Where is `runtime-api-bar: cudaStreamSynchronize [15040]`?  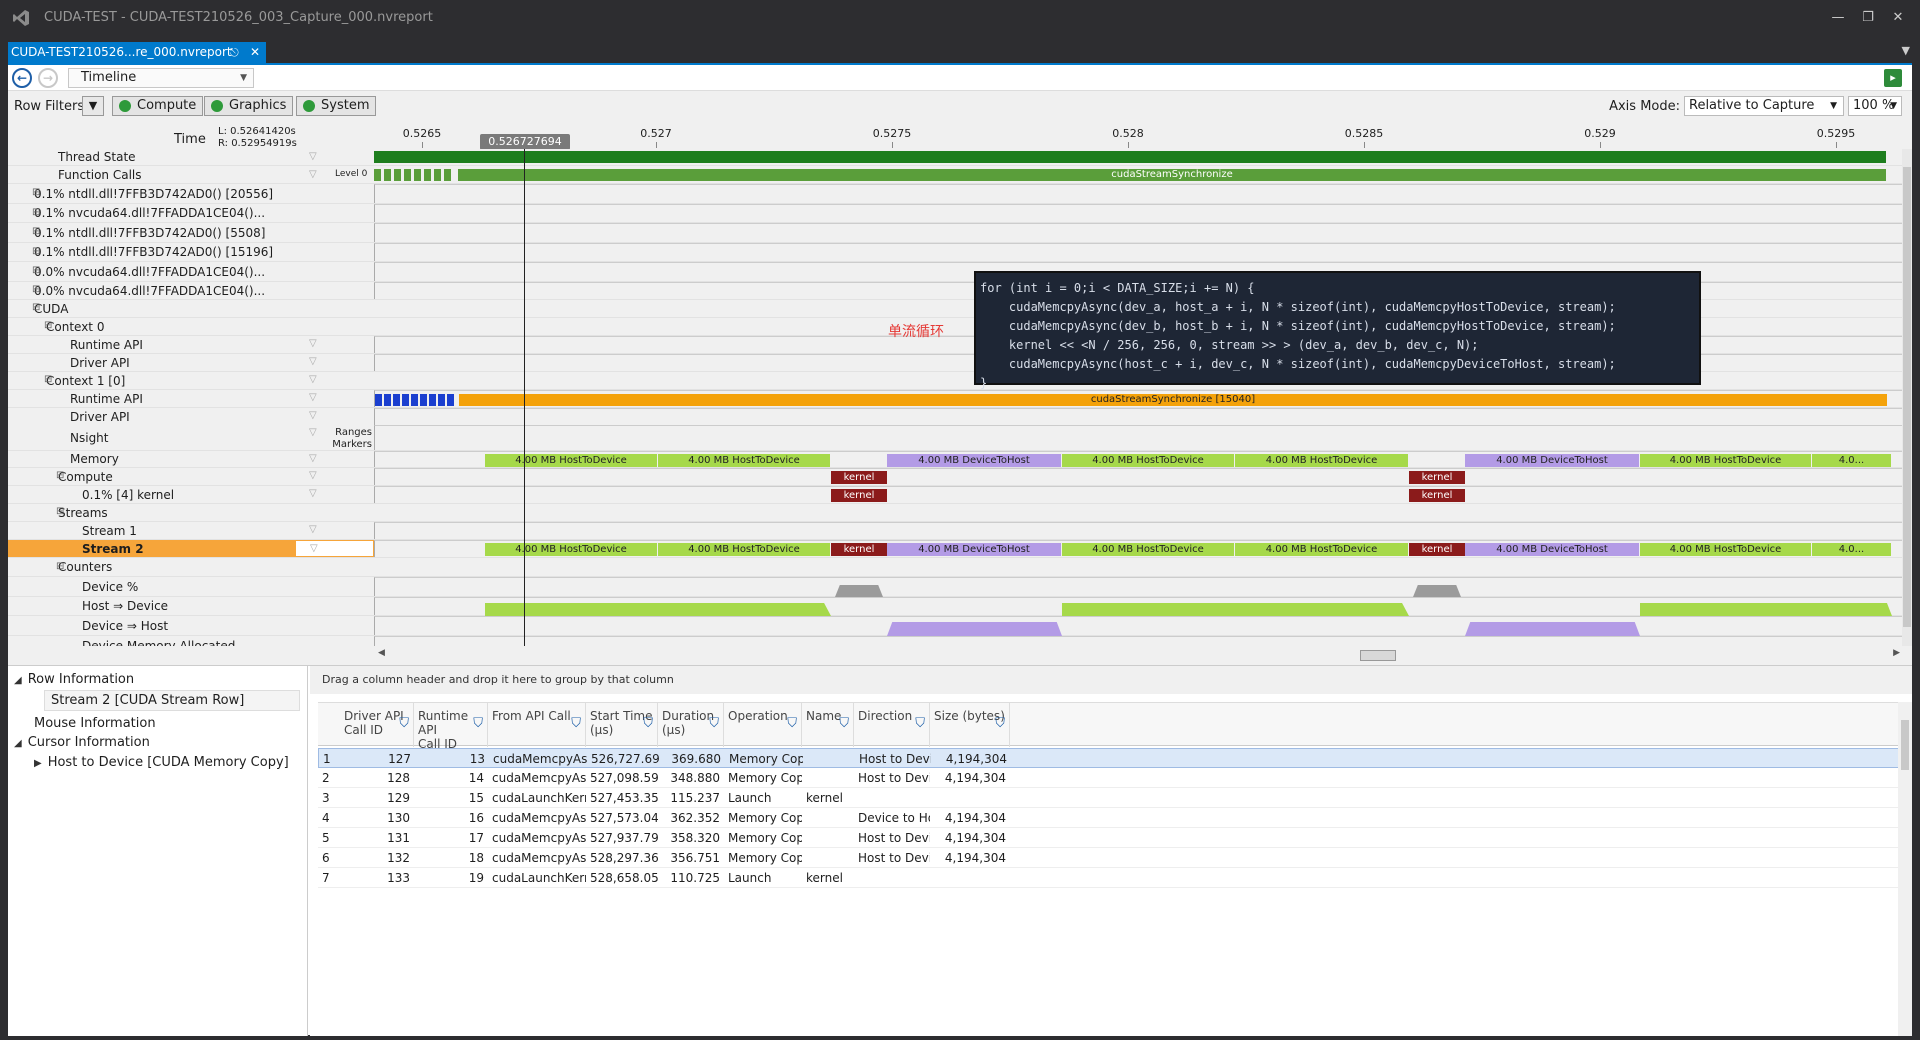 runtime-api-bar: cudaStreamSynchronize [15040] is located at coordinates (1173, 400).